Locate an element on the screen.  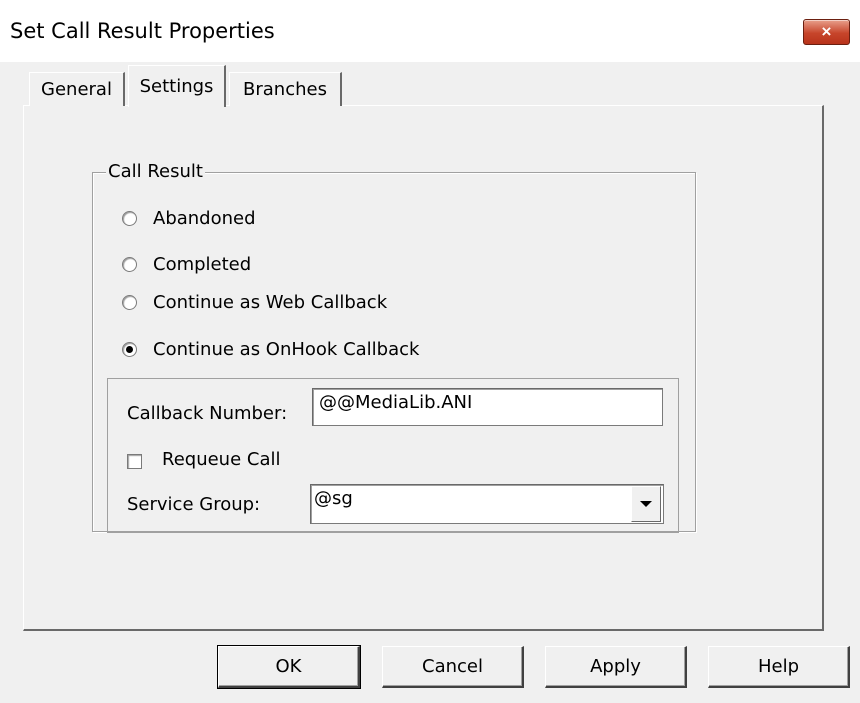
radio-label: Completed is located at coordinates (202, 264).